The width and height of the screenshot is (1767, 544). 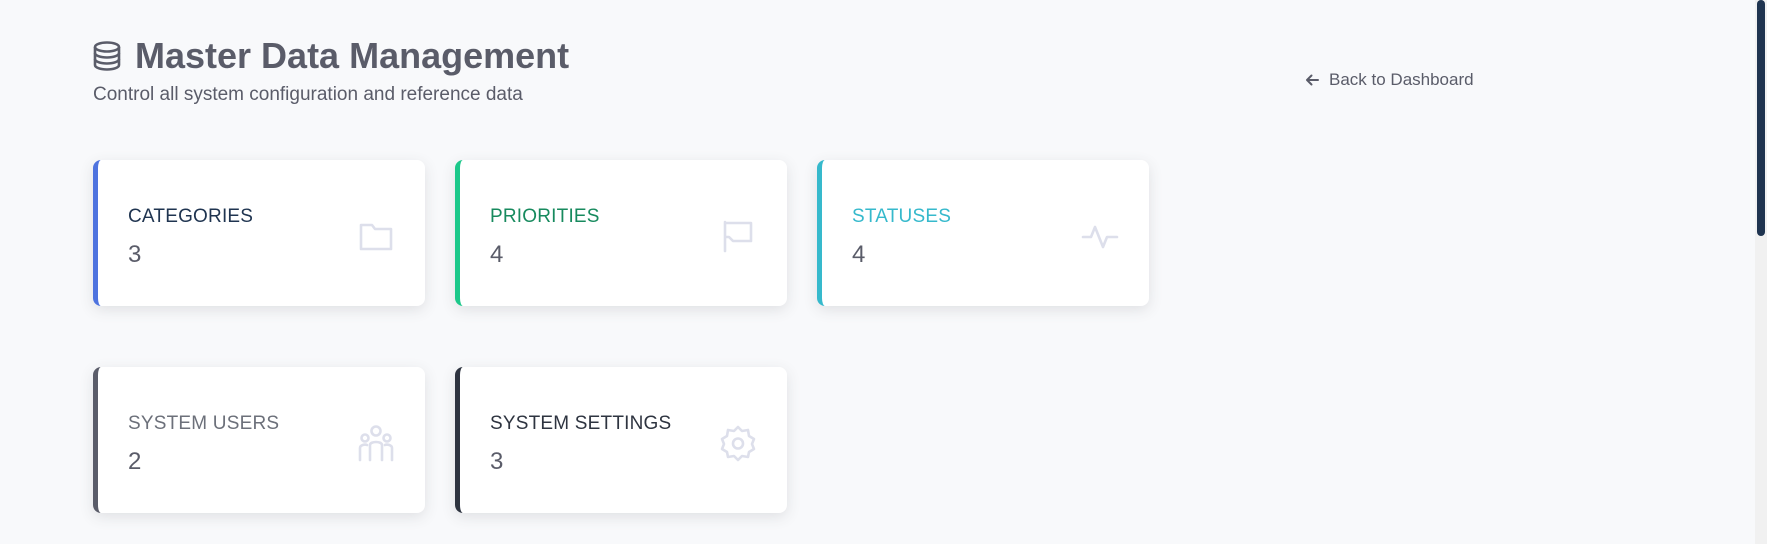 What do you see at coordinates (545, 216) in the screenshot?
I see `card-label: PRIORITIES` at bounding box center [545, 216].